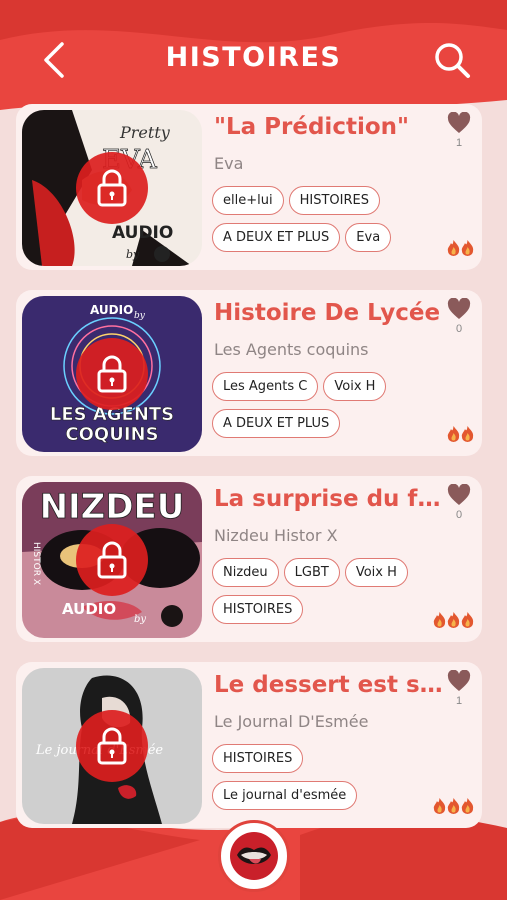 The width and height of the screenshot is (507, 900). I want to click on tag-list: Les Agents C Voix H A DEUX ET PLUS, so click(325, 405).